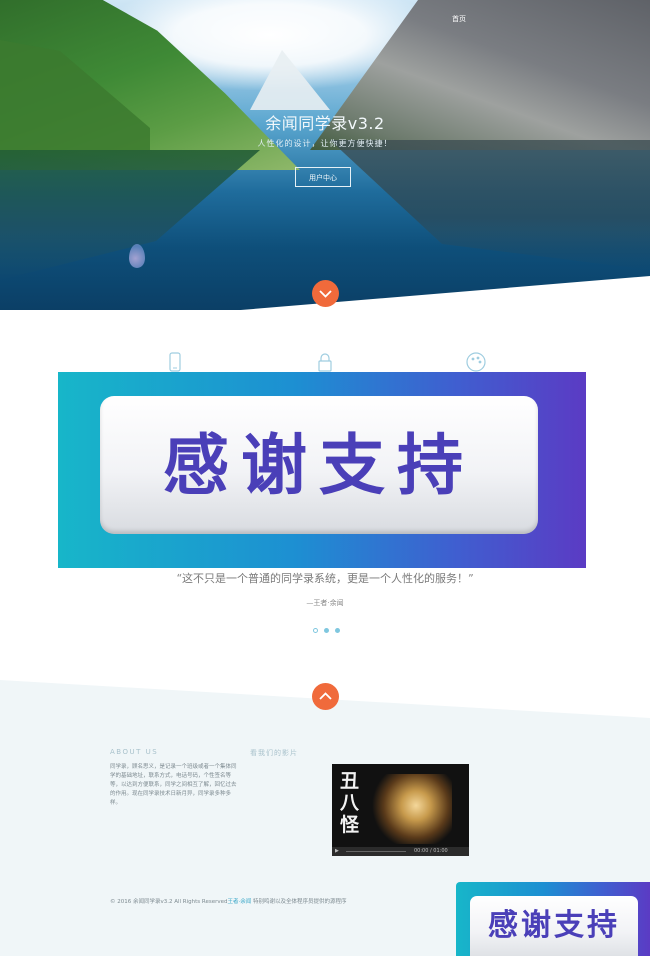 The image size is (650, 956). I want to click on scroll-down-button, so click(325, 293).